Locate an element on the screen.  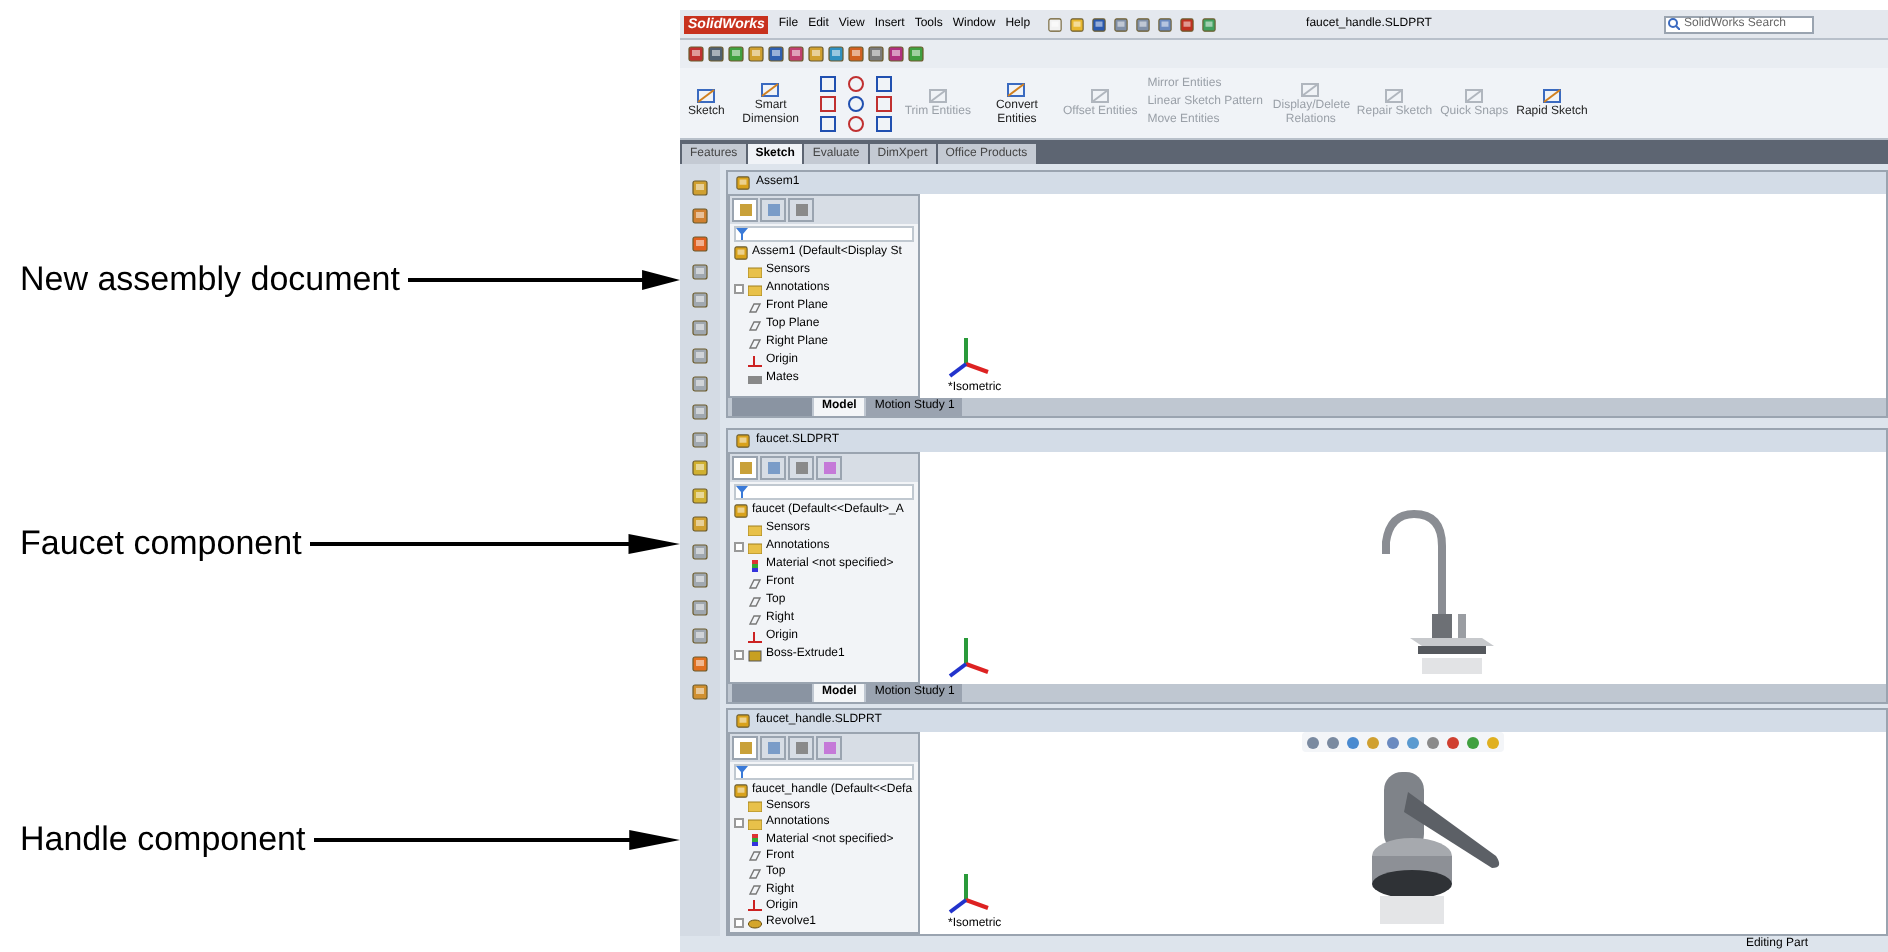
callout-label: New assembly document is located at coordinates (210, 280).